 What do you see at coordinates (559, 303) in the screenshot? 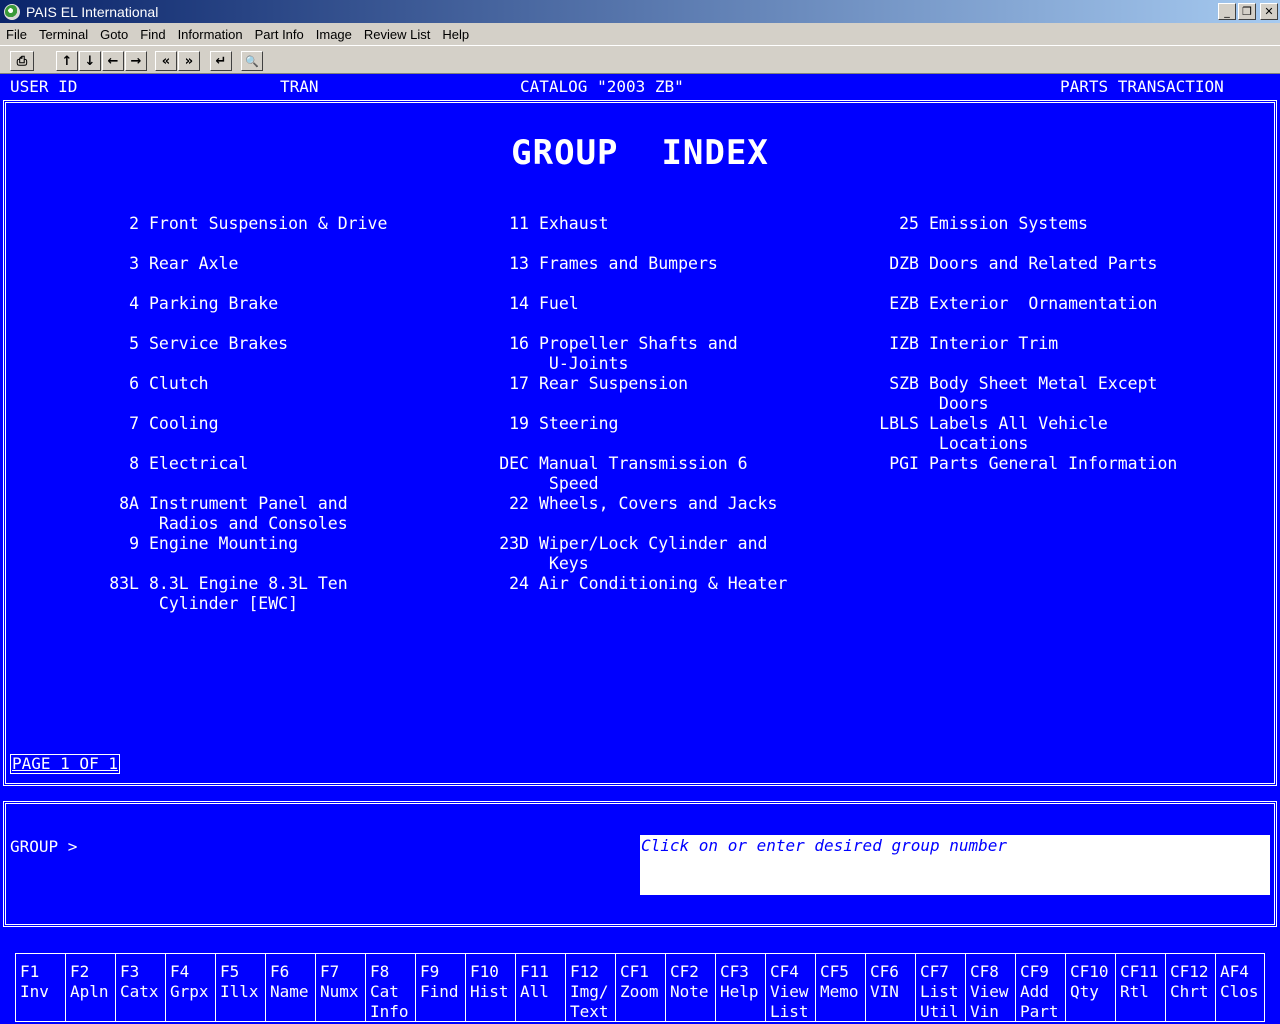
I see `group-label: Fuel` at bounding box center [559, 303].